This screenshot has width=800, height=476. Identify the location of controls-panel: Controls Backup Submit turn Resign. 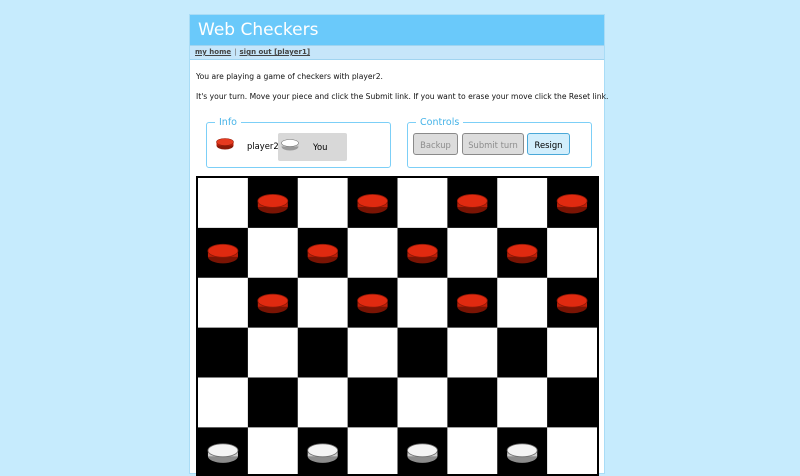
(499, 142).